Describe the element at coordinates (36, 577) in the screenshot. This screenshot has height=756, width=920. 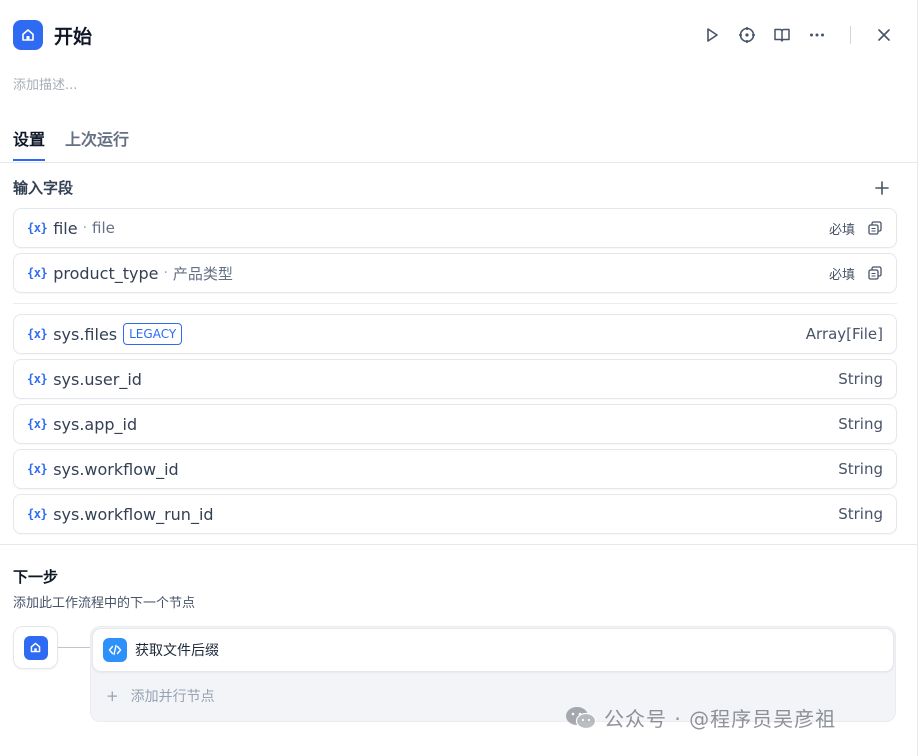
I see `next-step-title: 下一步` at that location.